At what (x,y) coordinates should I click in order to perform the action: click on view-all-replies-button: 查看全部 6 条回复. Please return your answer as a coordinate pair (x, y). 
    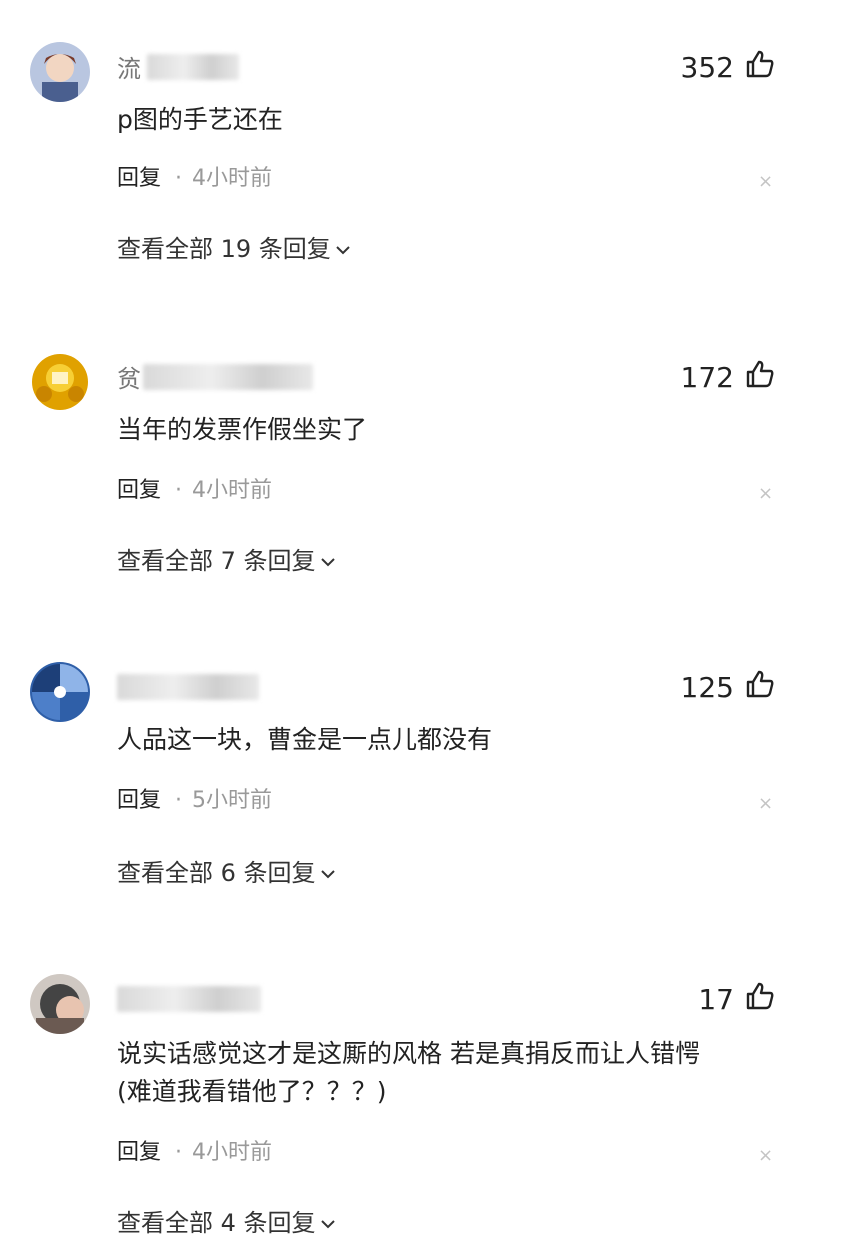
    Looking at the image, I should click on (226, 873).